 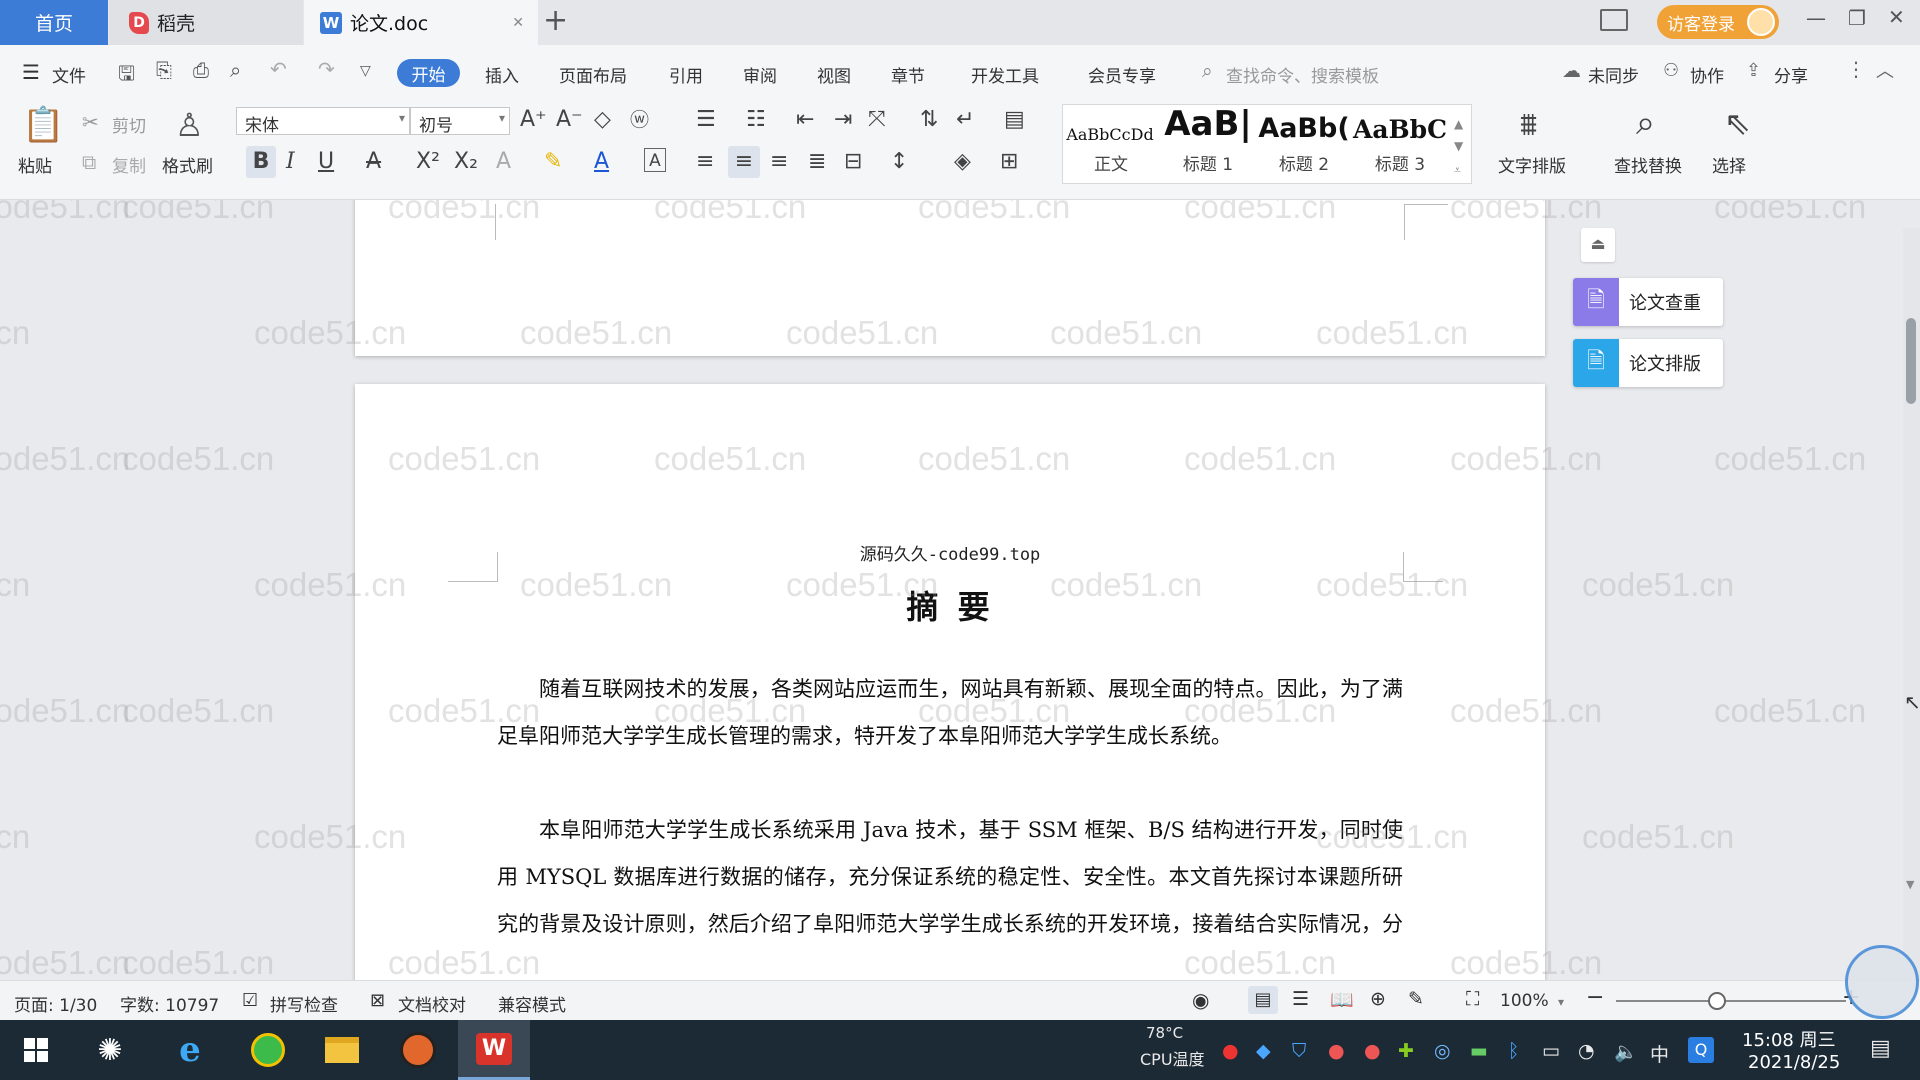 What do you see at coordinates (304, 1003) in the screenshot?
I see `spell-check-button: 拼写检查` at bounding box center [304, 1003].